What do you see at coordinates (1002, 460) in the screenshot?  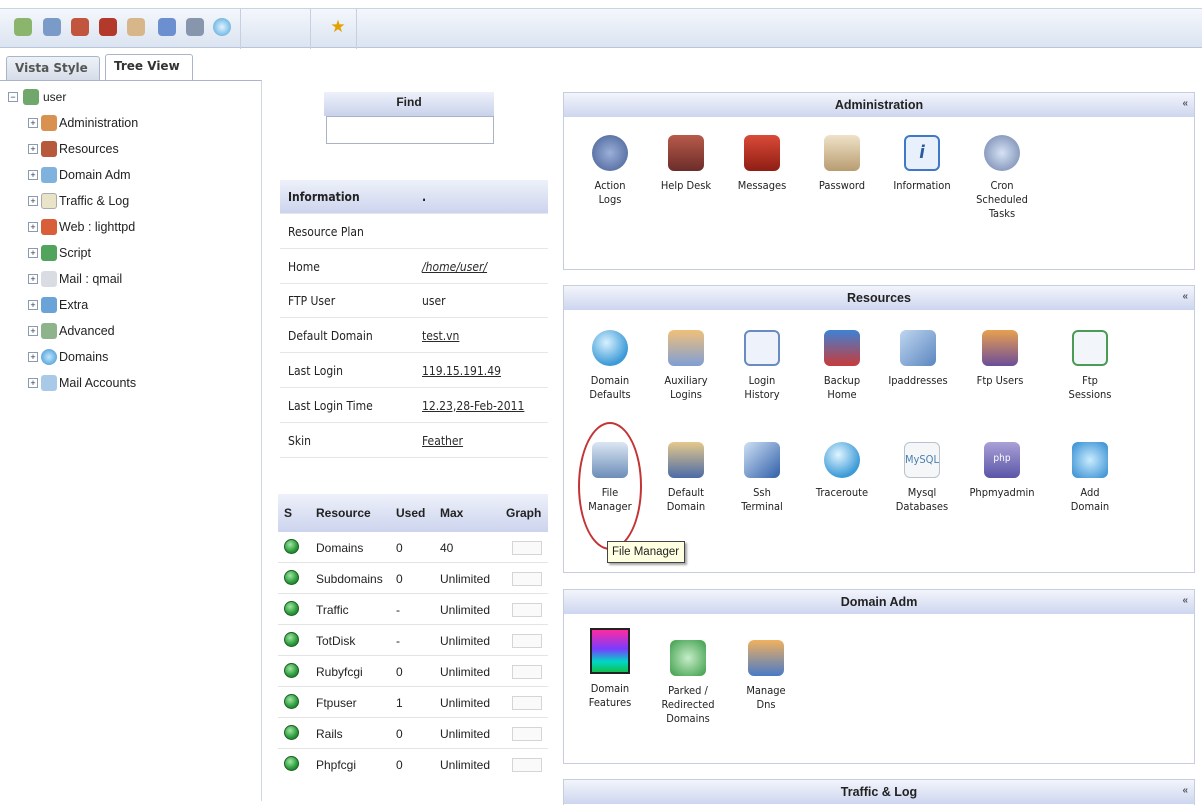 I see `phpmyadmin-icon: php` at bounding box center [1002, 460].